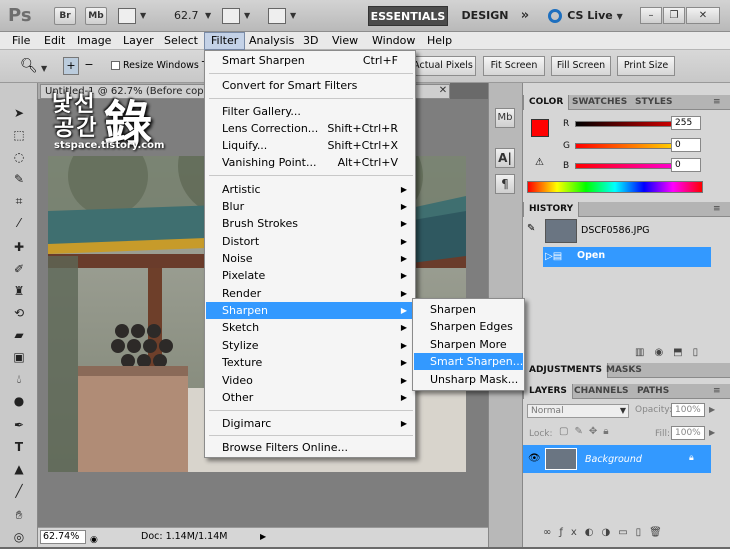  Describe the element at coordinates (653, 391) in the screenshot. I see `tab-paths: PATHS` at that location.